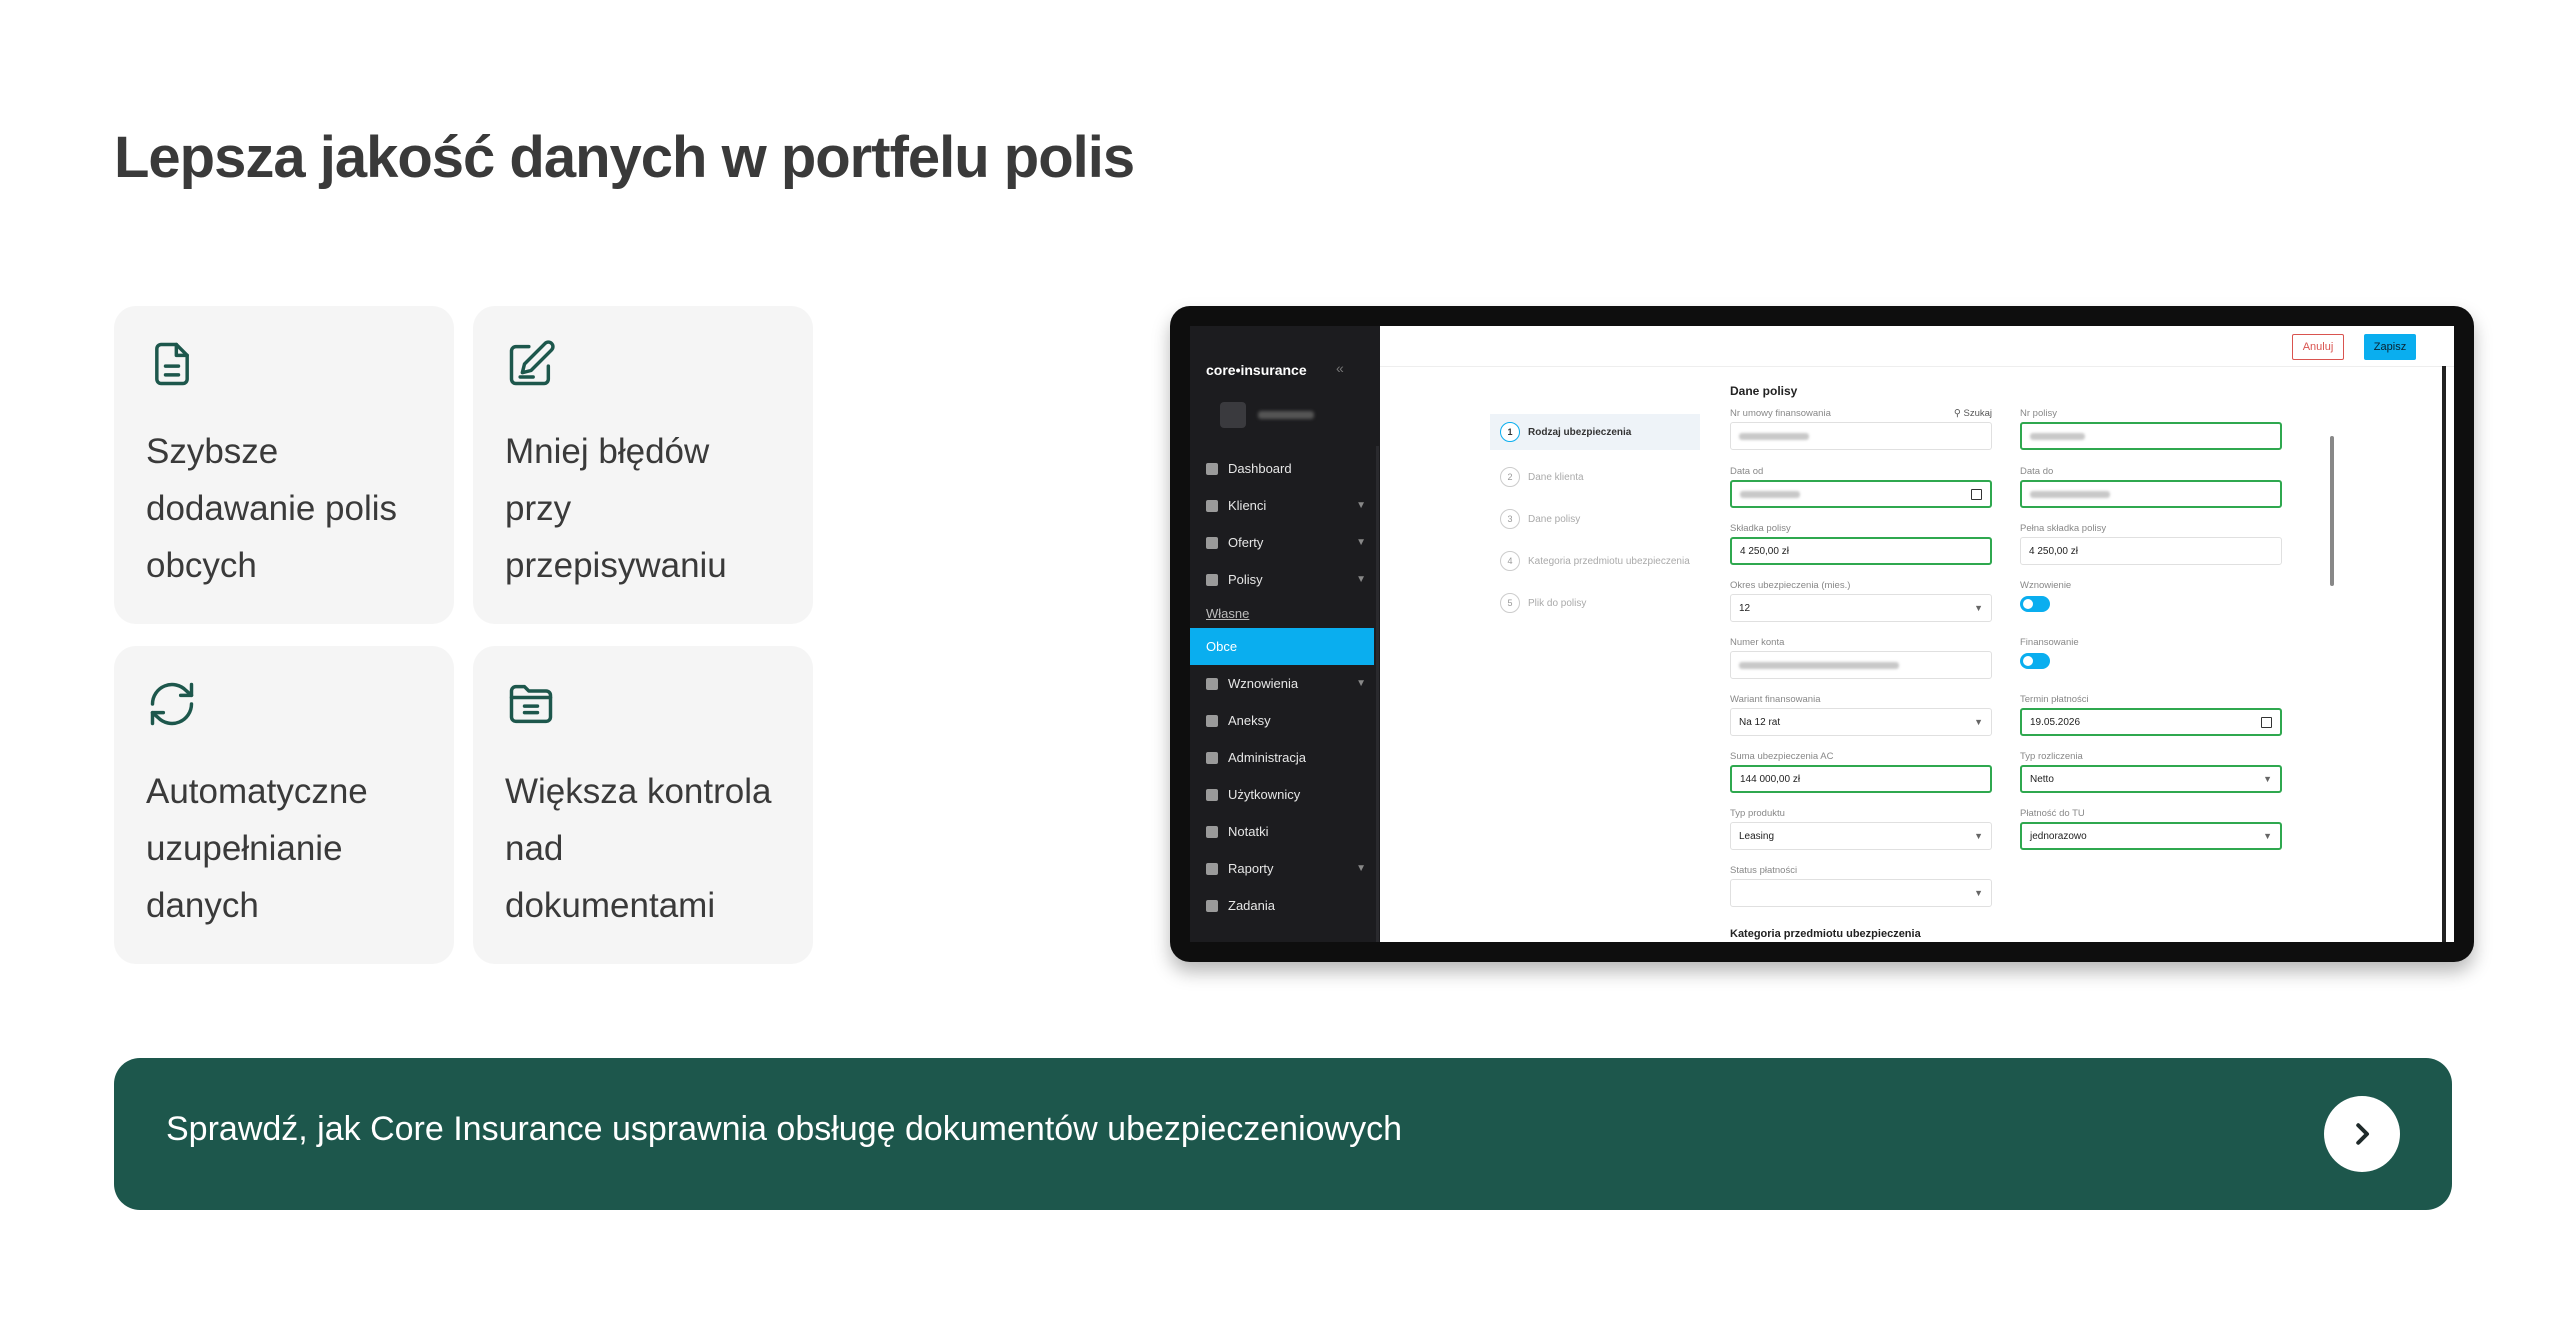  What do you see at coordinates (1285, 757) in the screenshot?
I see `sidebar-item-administracja: Administracja` at bounding box center [1285, 757].